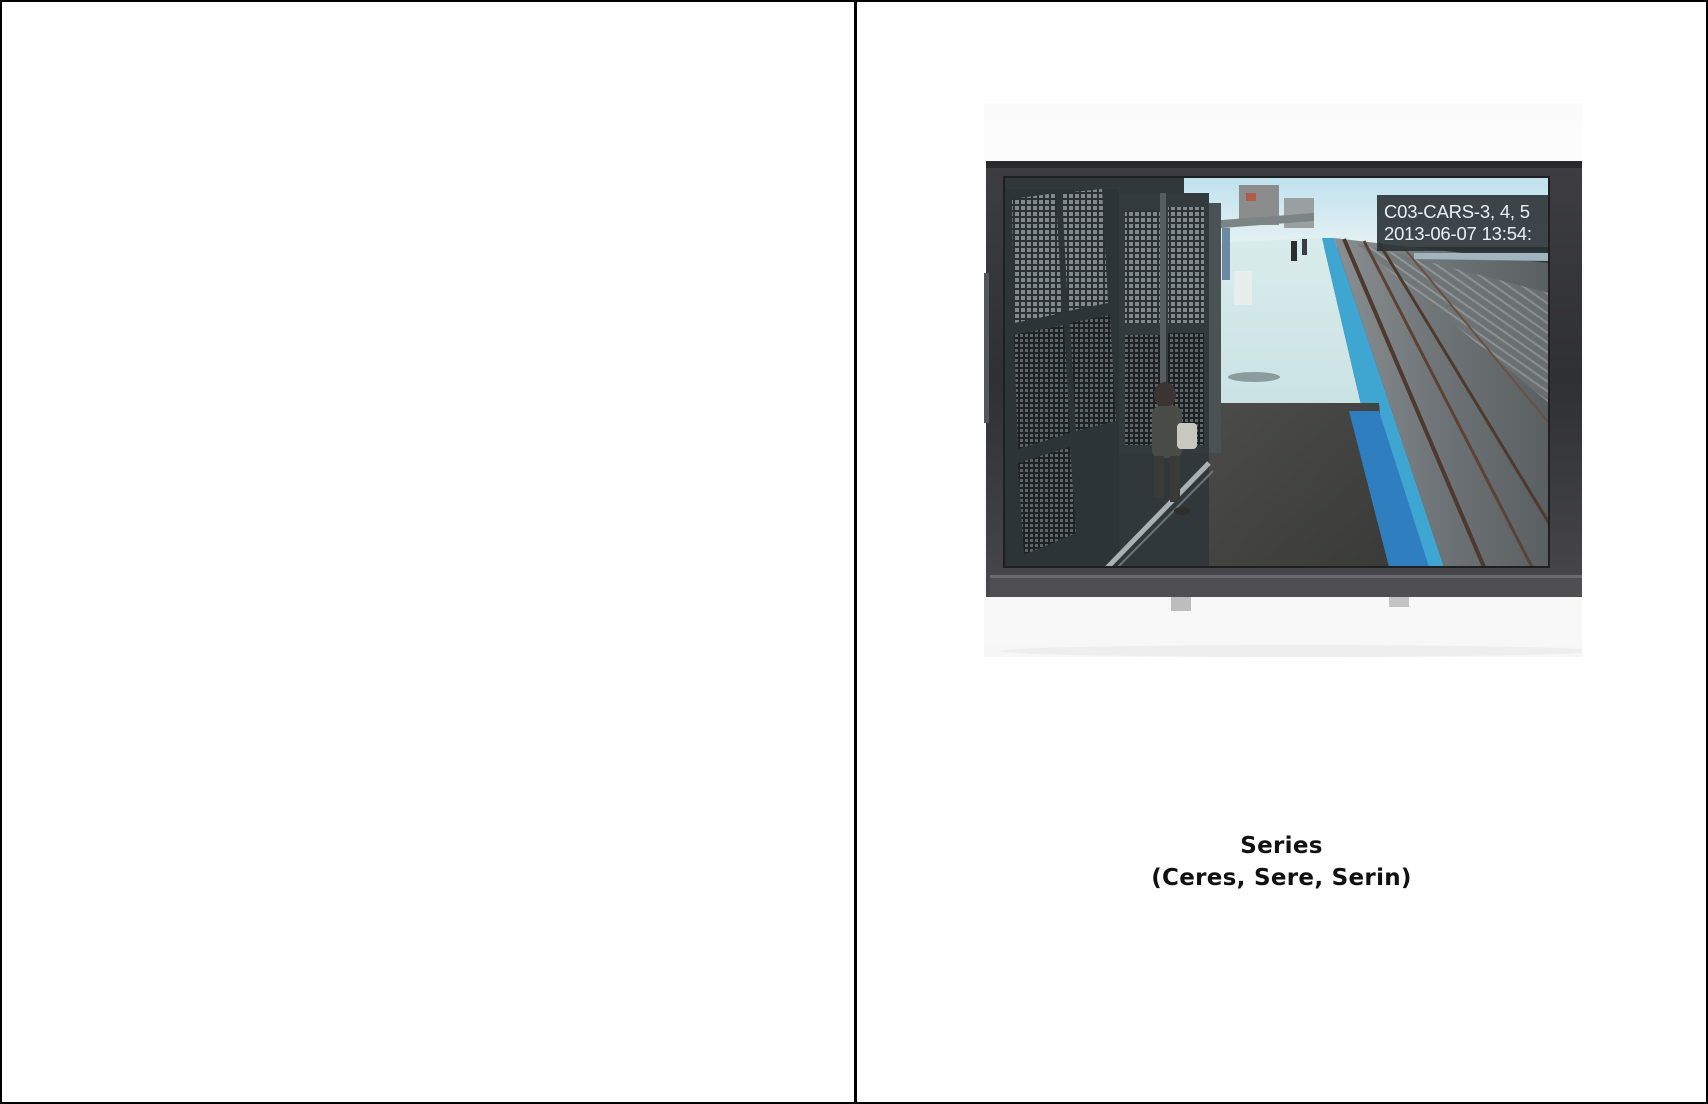 This screenshot has width=1708, height=1104. Describe the element at coordinates (1281, 878) in the screenshot. I see `caption-subtitle: (Ceres, Sere, Serin)` at that location.